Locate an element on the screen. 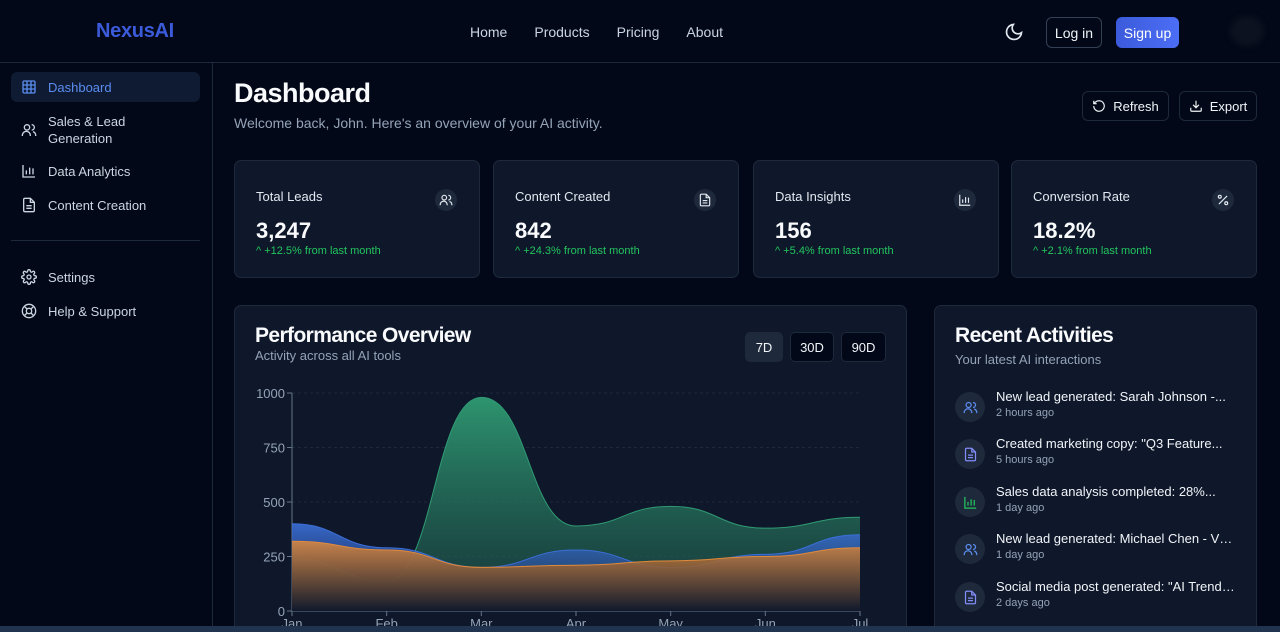 Image resolution: width=1280 pixels, height=632 pixels. stat-label: Content Created is located at coordinates (563, 196).